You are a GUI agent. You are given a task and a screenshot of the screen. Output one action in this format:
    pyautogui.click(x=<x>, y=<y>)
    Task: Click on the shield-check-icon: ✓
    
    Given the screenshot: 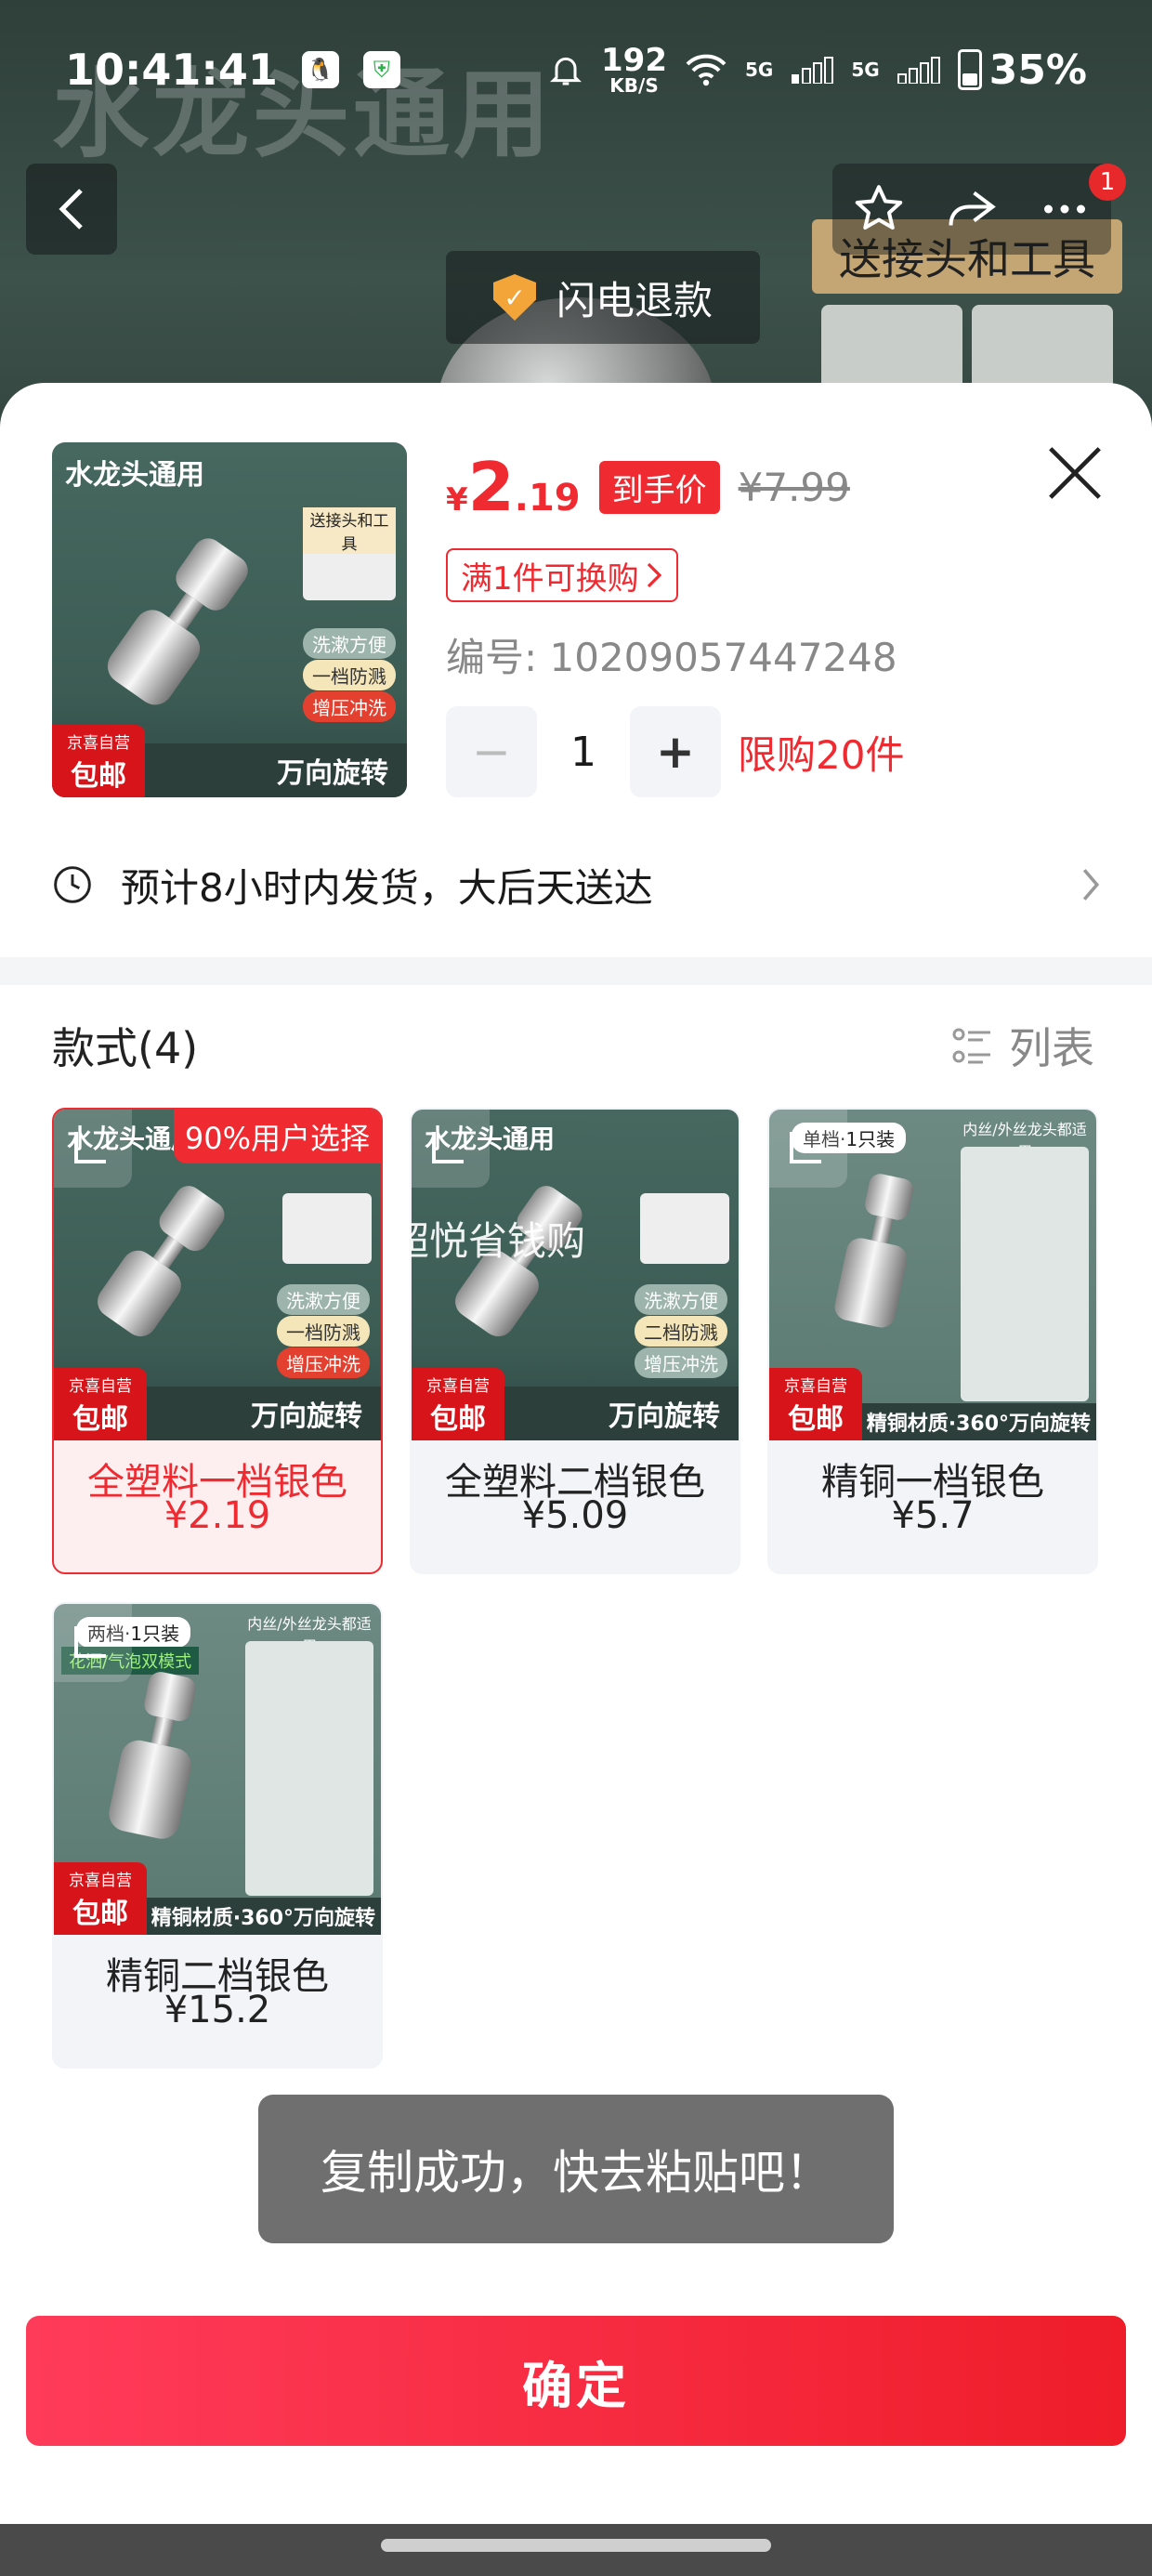 What is the action you would take?
    pyautogui.click(x=514, y=297)
    